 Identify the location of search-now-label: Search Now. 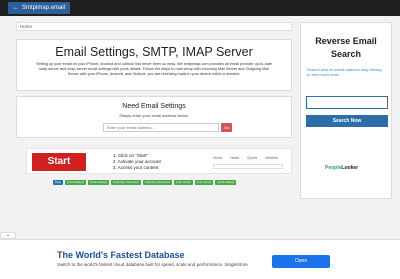
(347, 121).